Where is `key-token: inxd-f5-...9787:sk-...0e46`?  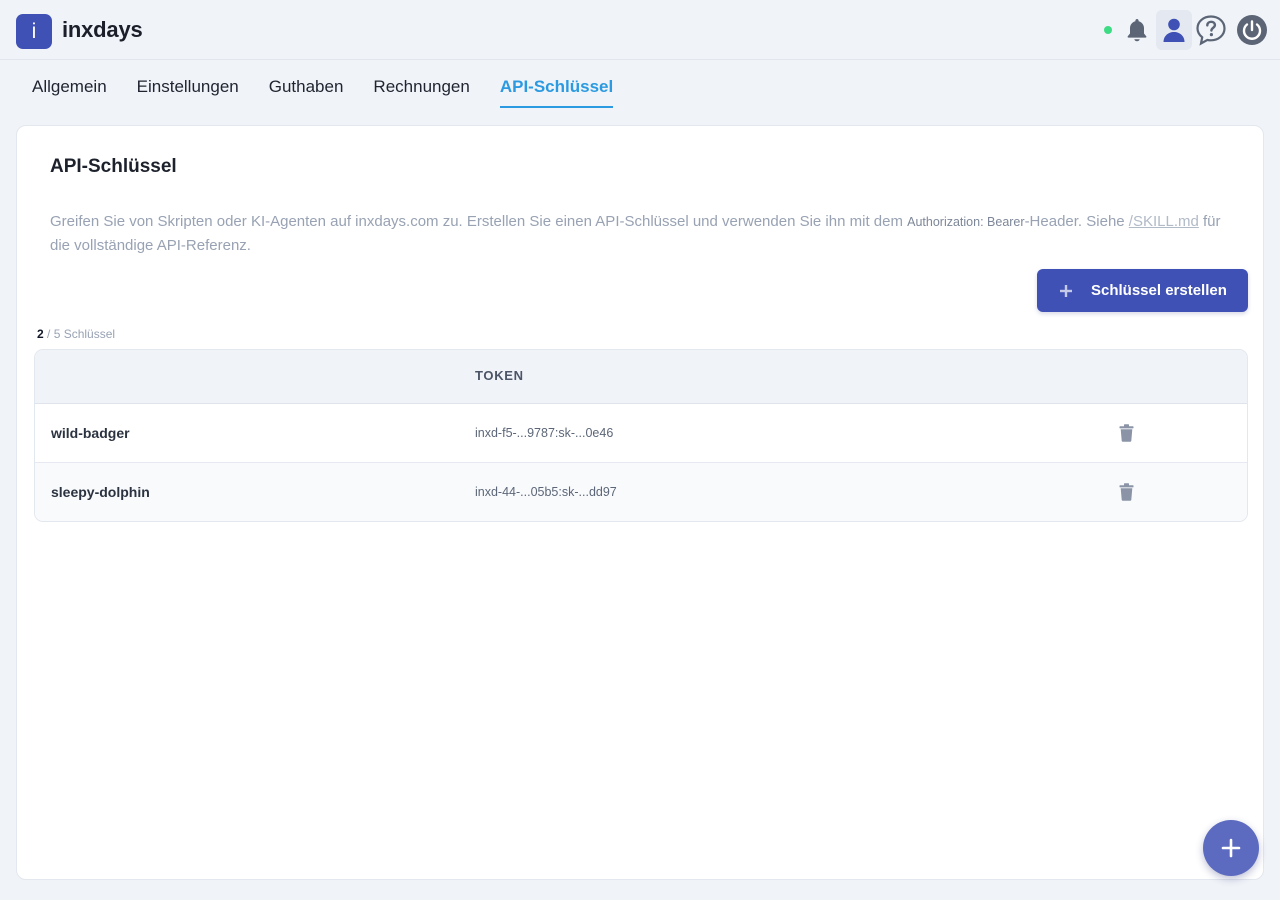 key-token: inxd-f5-...9787:sk-...0e46 is located at coordinates (544, 433).